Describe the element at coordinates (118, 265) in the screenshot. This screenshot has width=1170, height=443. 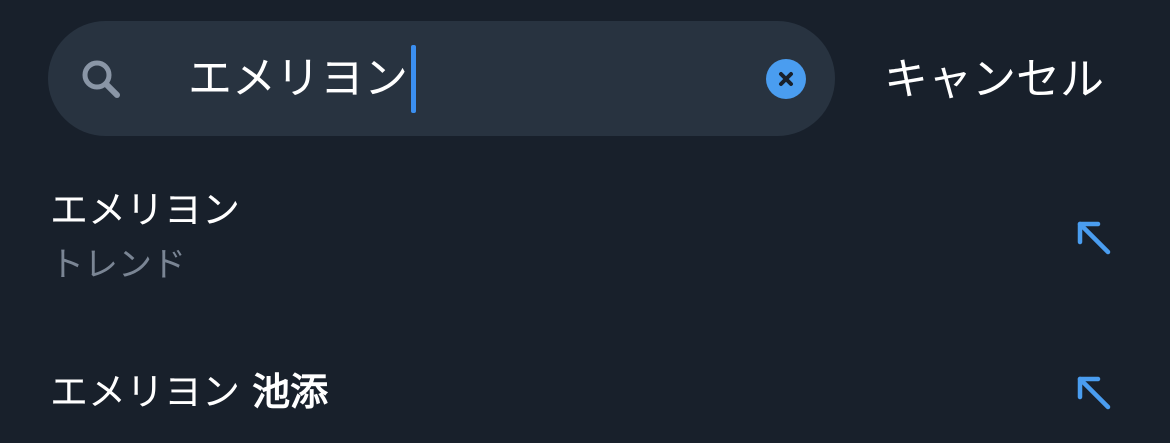
I see `suggestion-subtitle: トレンド` at that location.